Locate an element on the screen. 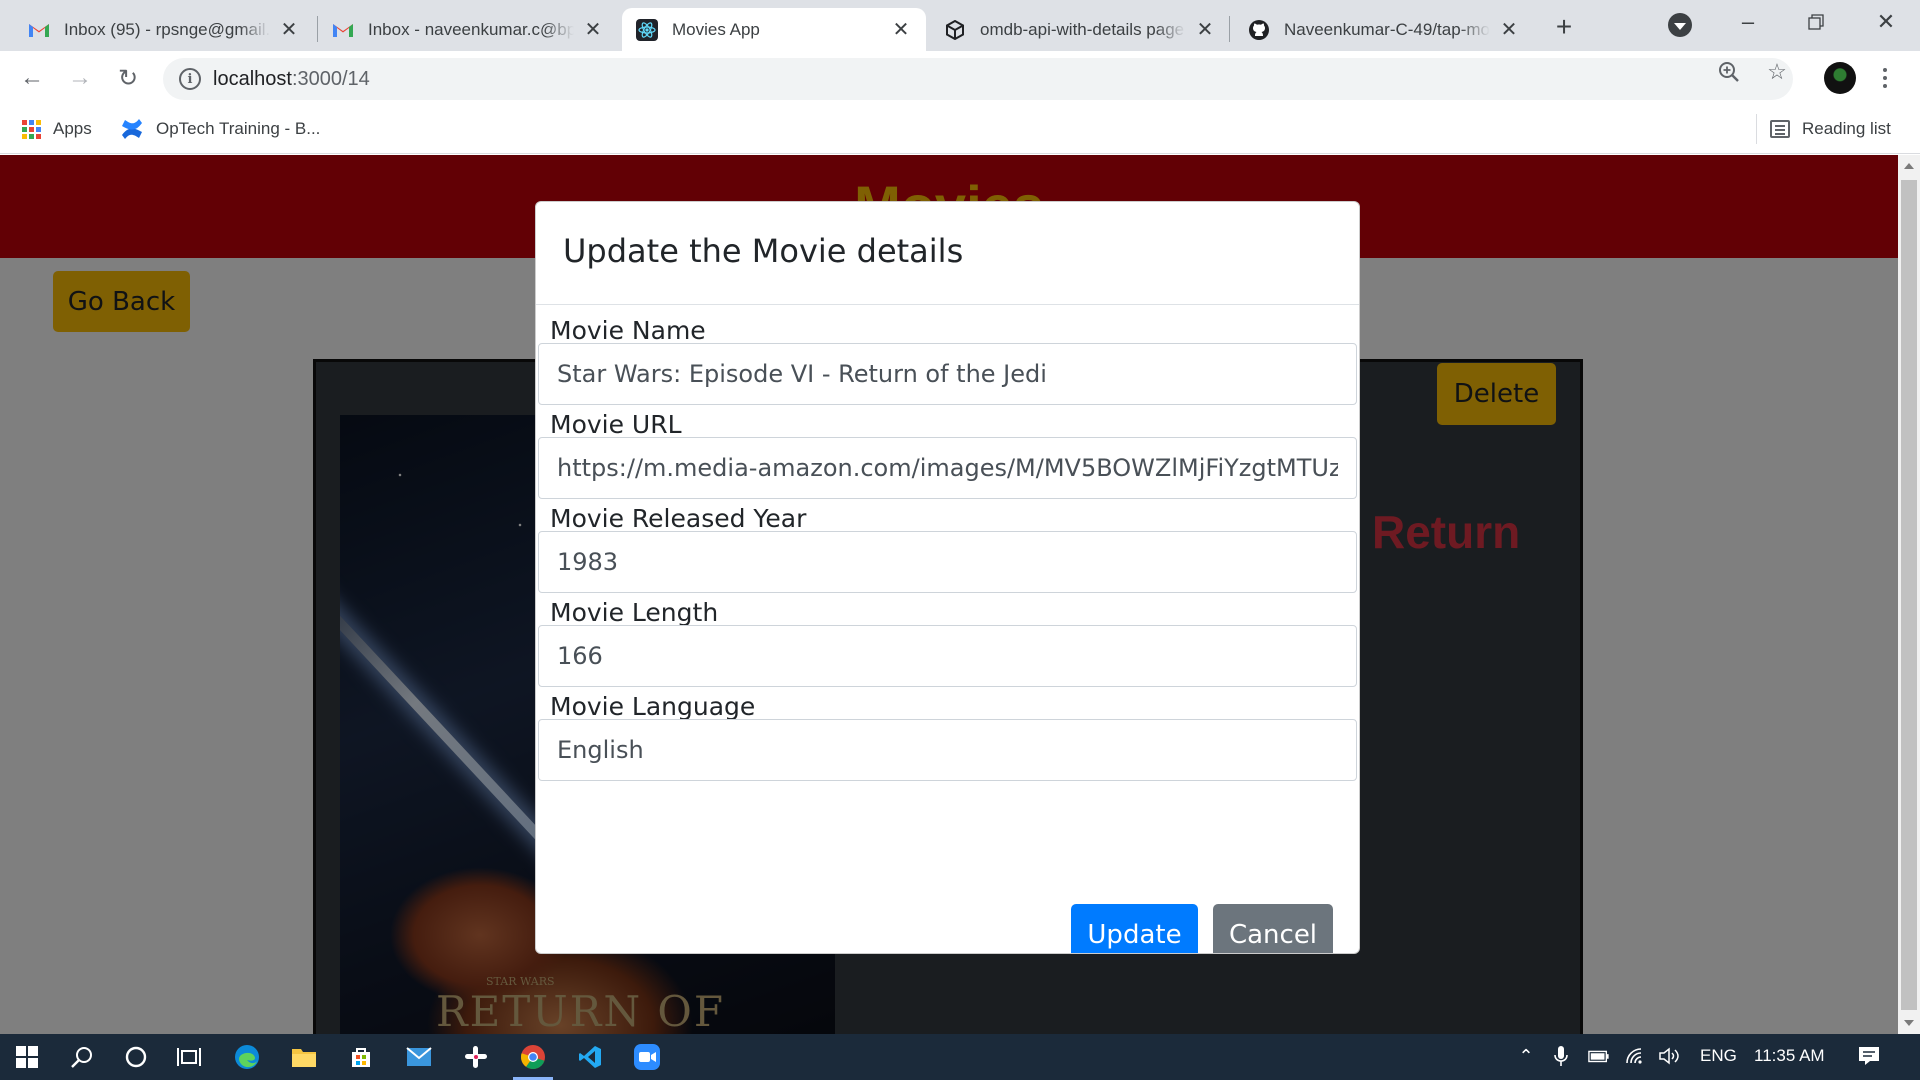 Image resolution: width=1920 pixels, height=1080 pixels. zoom-icon is located at coordinates (1729, 72).